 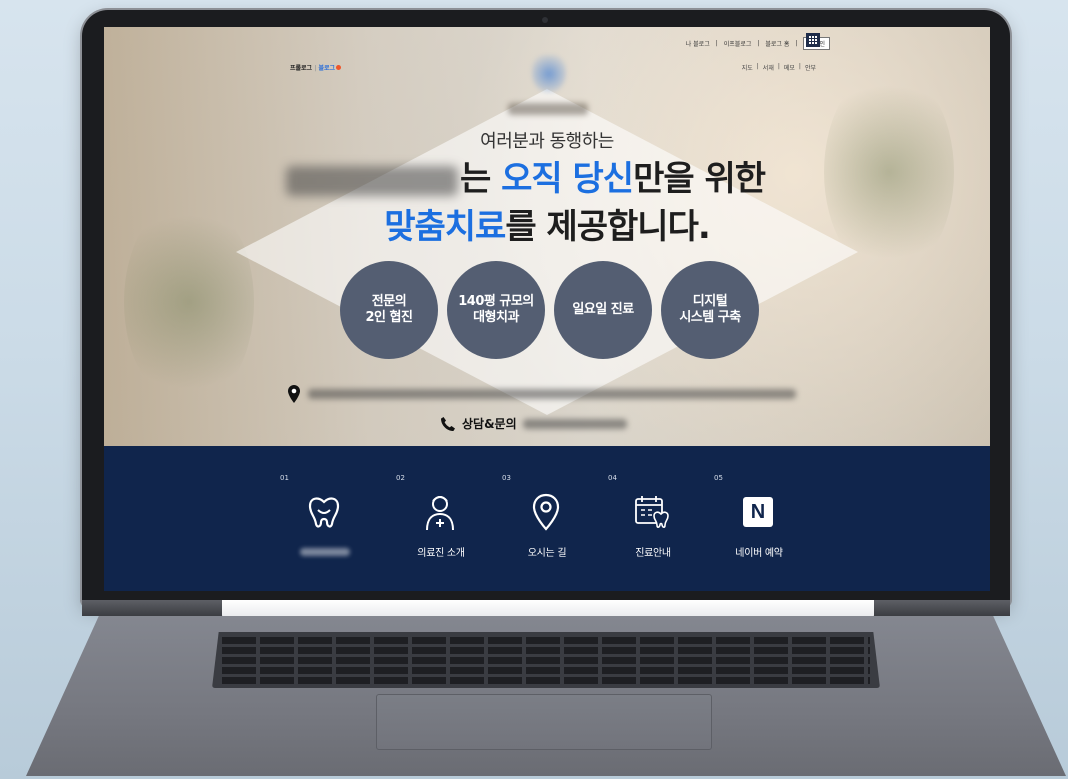 What do you see at coordinates (738, 43) in the screenshot?
I see `util-link: 이프블로그` at bounding box center [738, 43].